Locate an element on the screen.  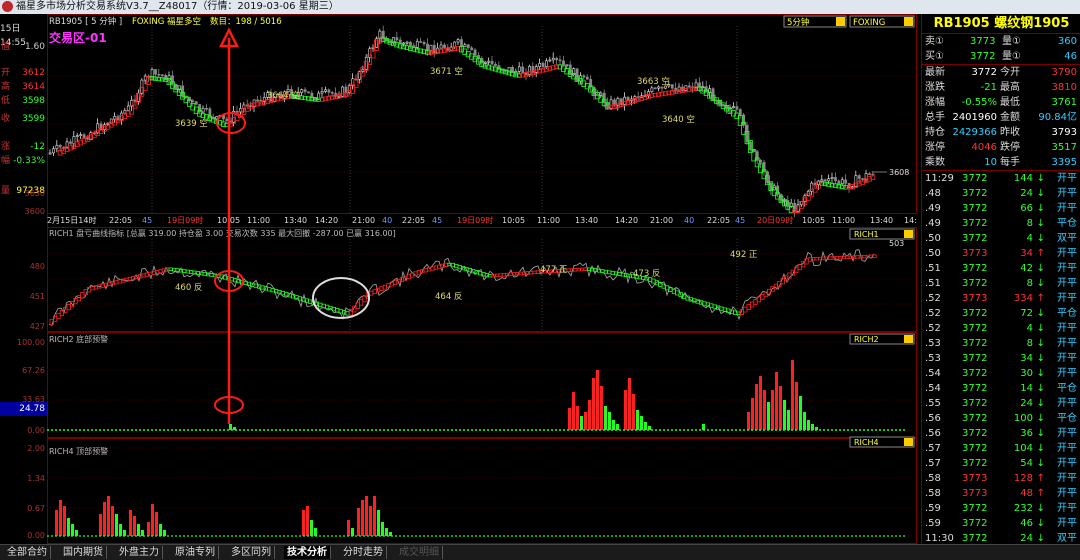
rich1-annotation: 492 正 is located at coordinates (744, 255).